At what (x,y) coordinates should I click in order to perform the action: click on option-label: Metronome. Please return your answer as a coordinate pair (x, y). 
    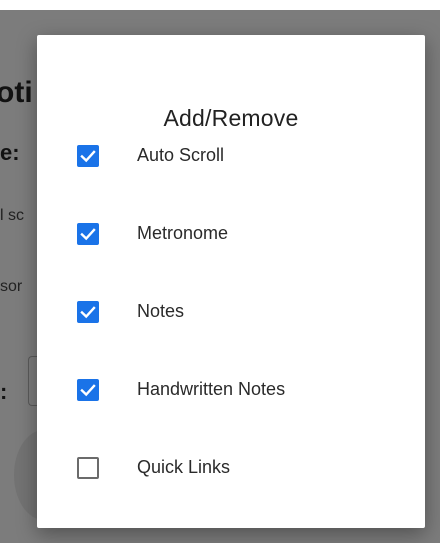
    Looking at the image, I should click on (183, 233).